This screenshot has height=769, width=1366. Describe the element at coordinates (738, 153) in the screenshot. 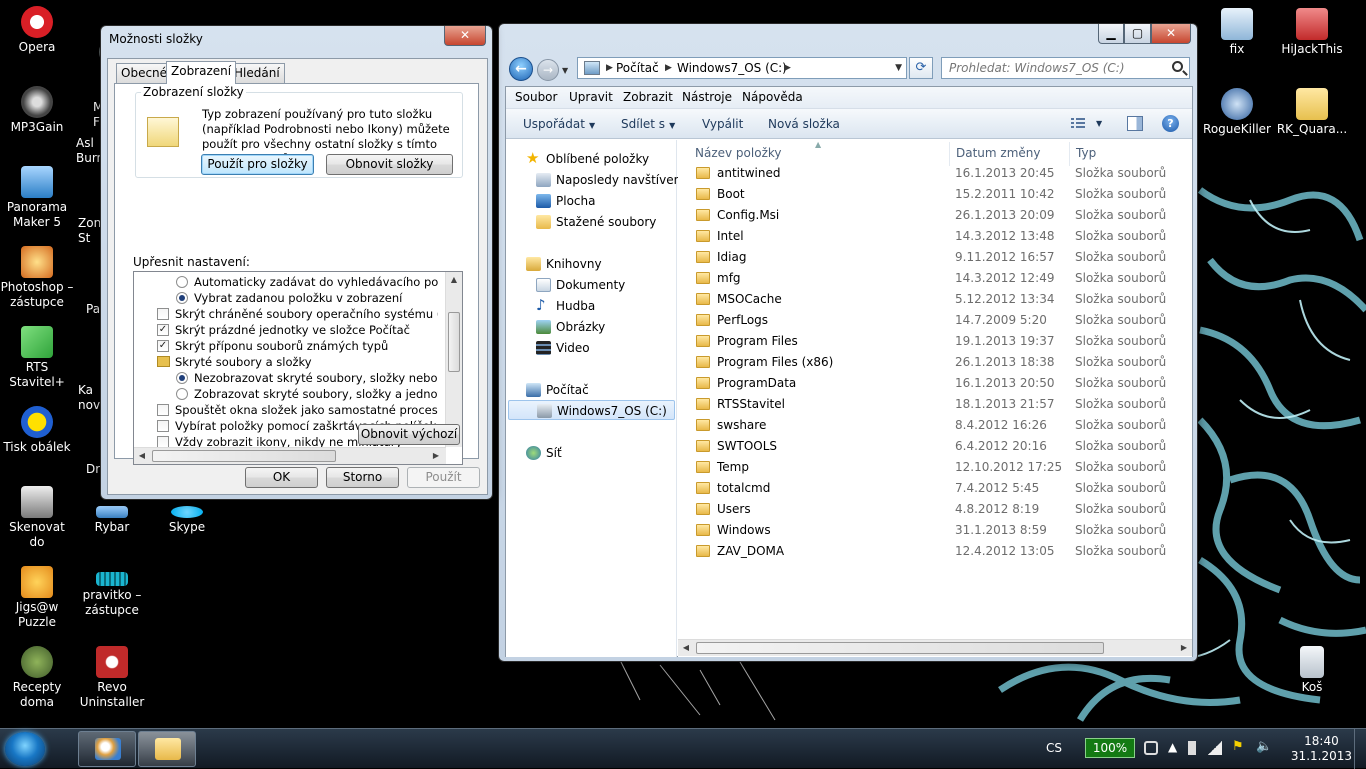

I see `column-header-name: Název položky` at that location.